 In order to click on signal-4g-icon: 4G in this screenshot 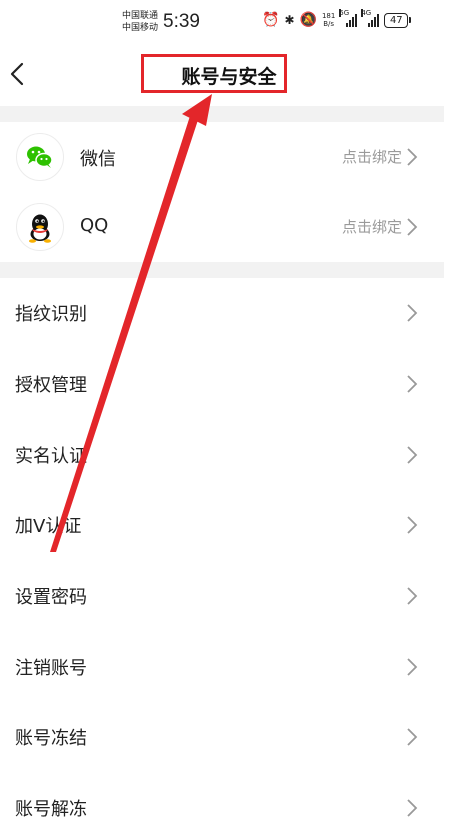, I will do `click(370, 18)`.